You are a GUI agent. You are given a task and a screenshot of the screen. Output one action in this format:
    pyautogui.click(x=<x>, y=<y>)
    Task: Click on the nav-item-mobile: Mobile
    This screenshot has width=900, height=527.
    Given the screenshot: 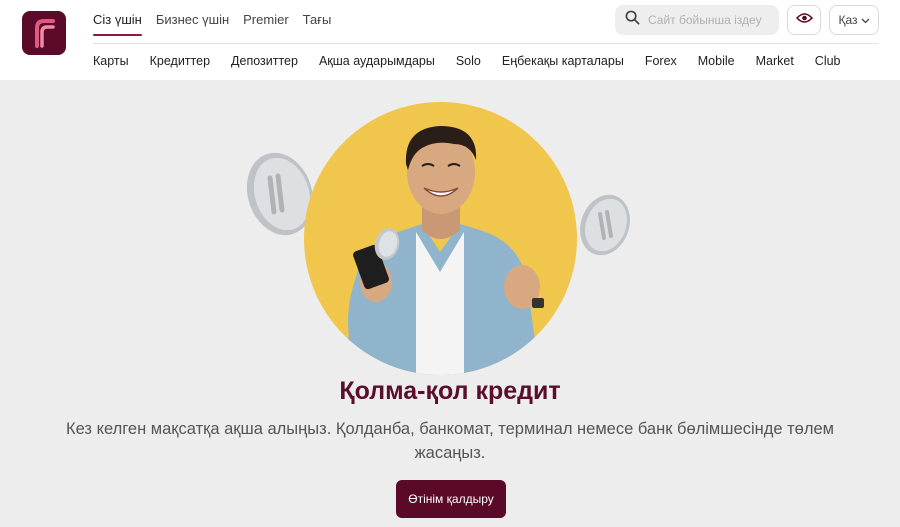 What is the action you would take?
    pyautogui.click(x=716, y=61)
    